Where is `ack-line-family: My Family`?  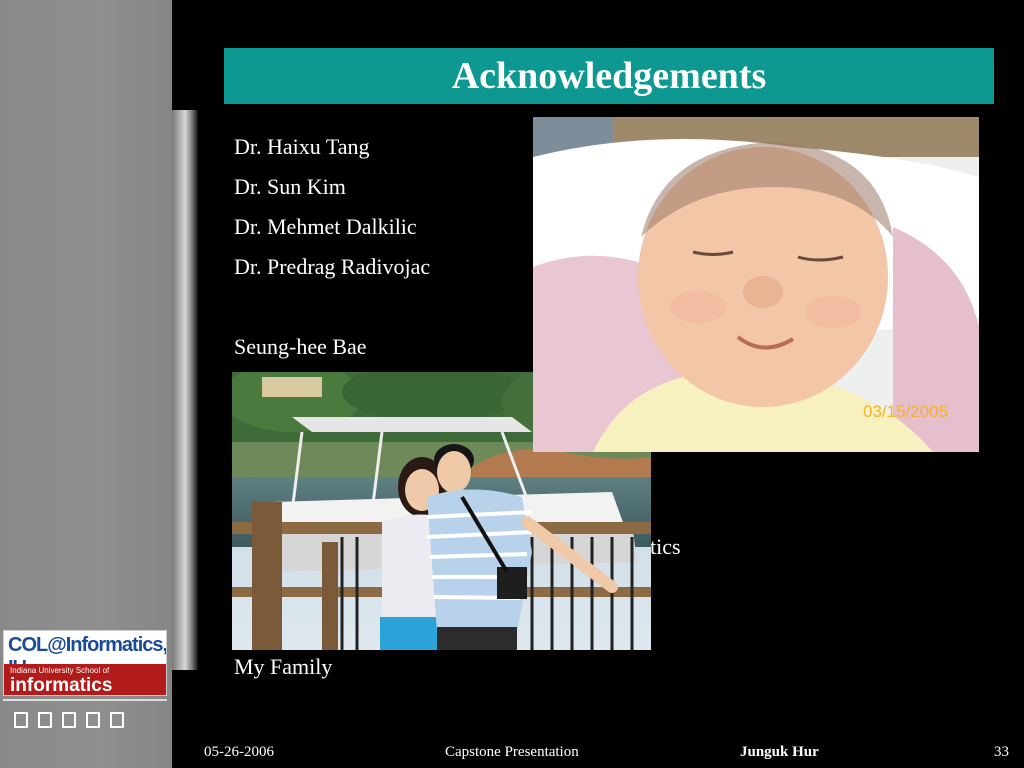
ack-line-family: My Family is located at coordinates (283, 666).